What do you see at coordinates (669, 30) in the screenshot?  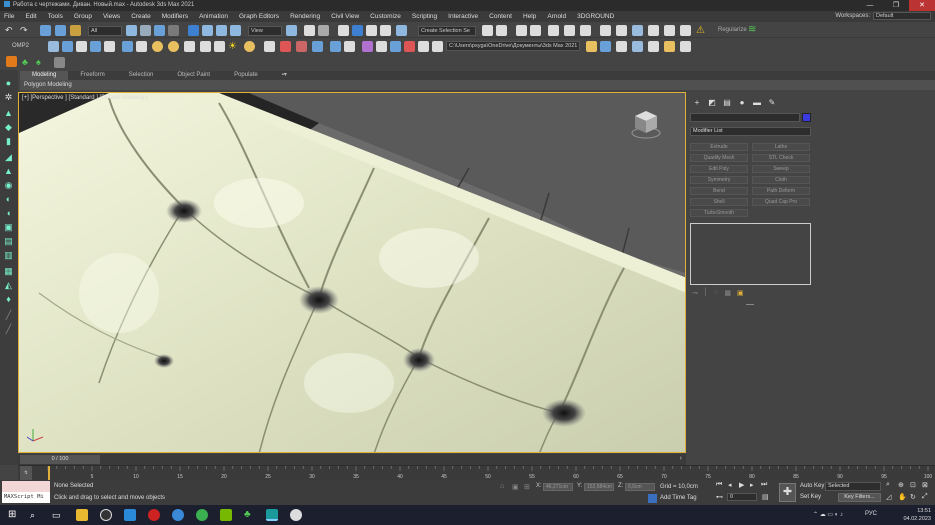 I see `render-online-icon` at bounding box center [669, 30].